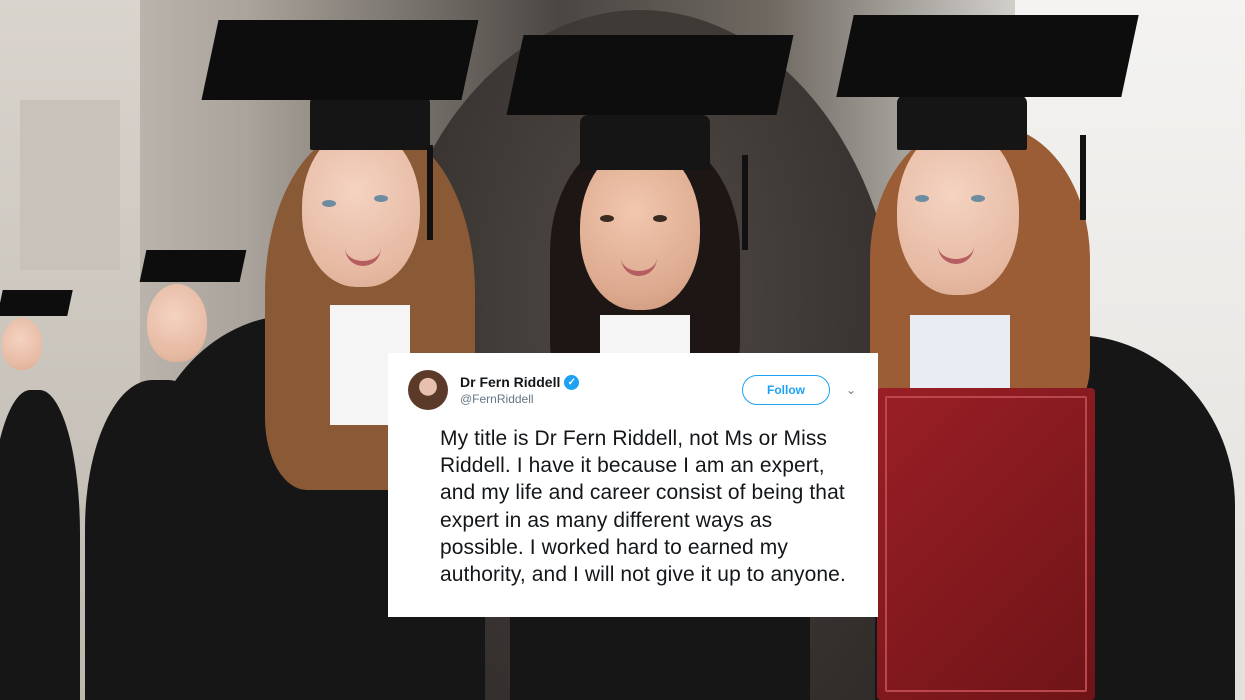  I want to click on avatar, so click(428, 390).